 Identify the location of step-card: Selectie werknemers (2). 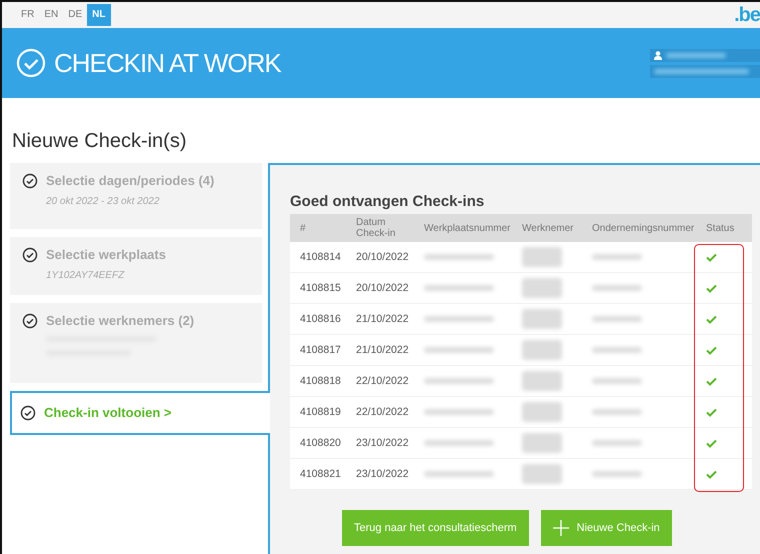
(136, 343).